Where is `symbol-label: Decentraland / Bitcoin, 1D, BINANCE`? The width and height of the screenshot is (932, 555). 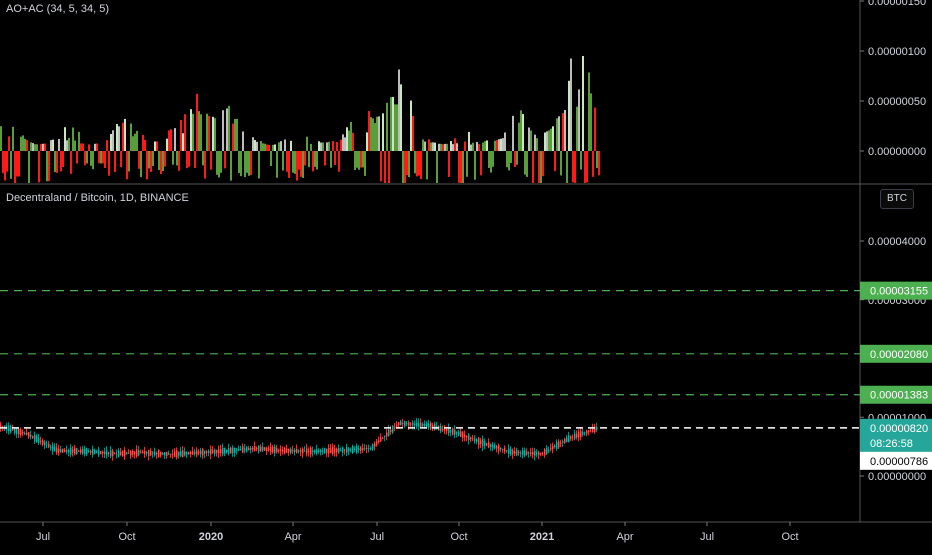
symbol-label: Decentraland / Bitcoin, 1D, BINANCE is located at coordinates (97, 198).